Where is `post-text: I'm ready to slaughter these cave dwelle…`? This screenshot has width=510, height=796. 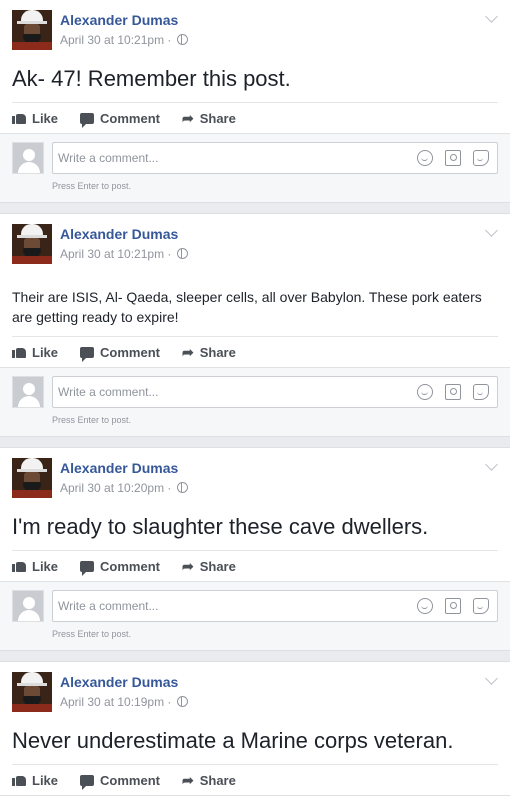
post-text: I'm ready to slaughter these cave dwelle… is located at coordinates (220, 526).